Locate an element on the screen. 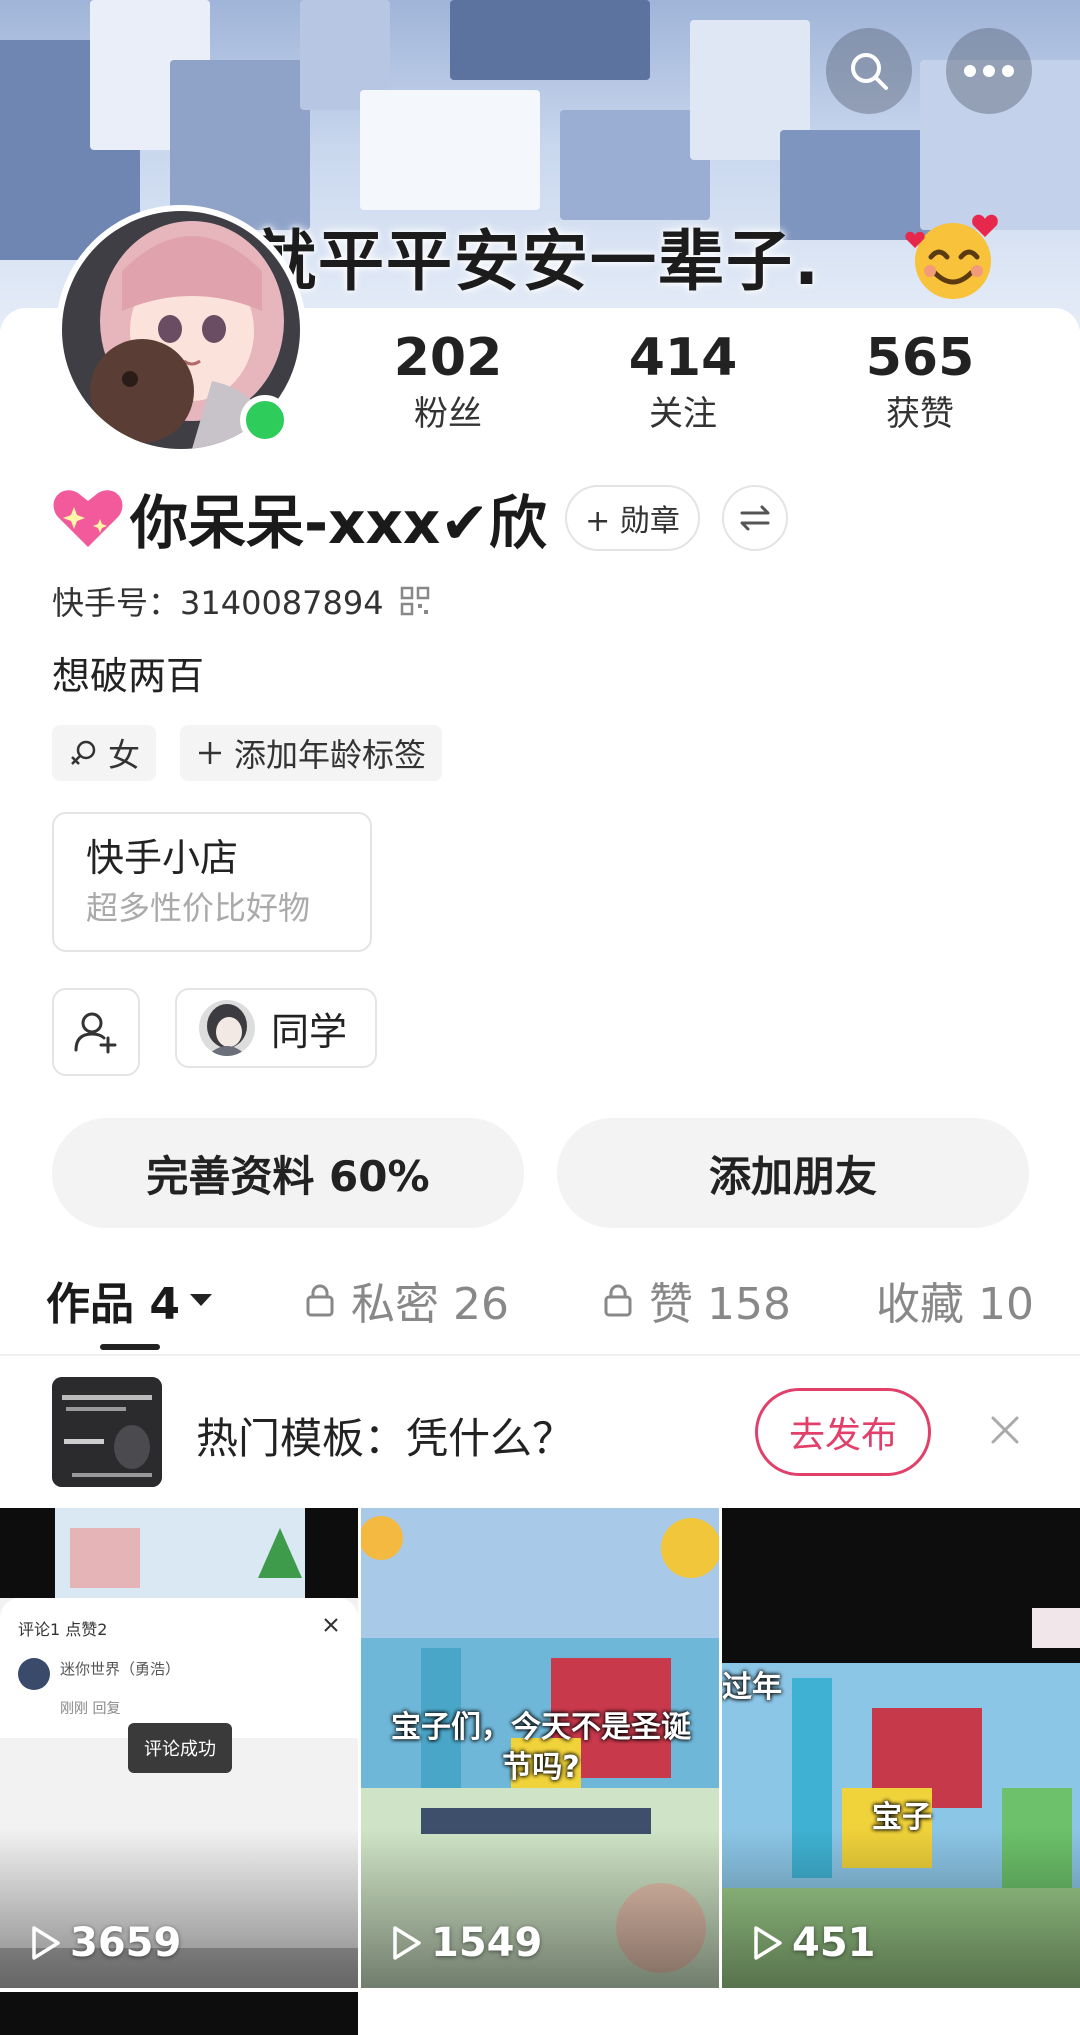  qr-code-icon is located at coordinates (415, 601).